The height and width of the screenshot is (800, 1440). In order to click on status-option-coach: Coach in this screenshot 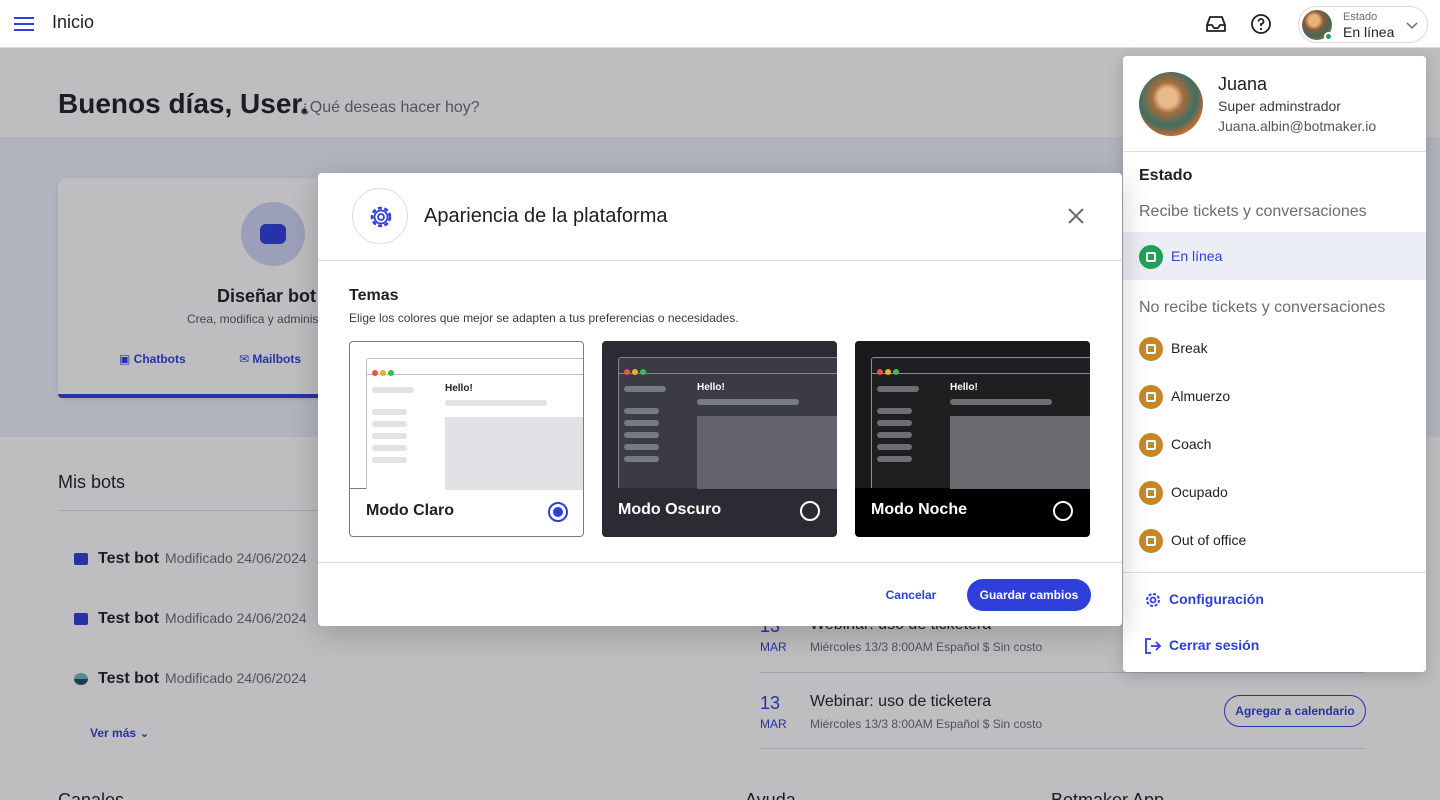, I will do `click(1175, 445)`.